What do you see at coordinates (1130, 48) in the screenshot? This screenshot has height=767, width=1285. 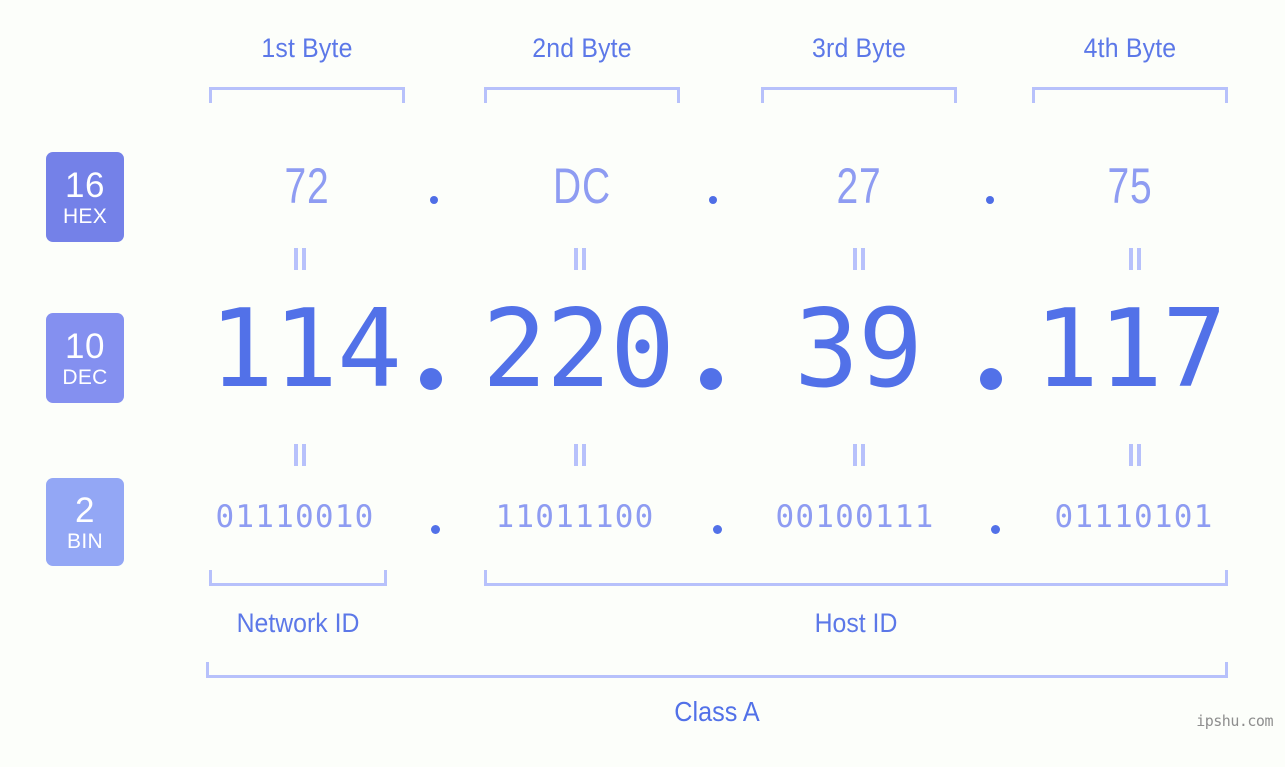 I see `byte-header-4: 4th Byte` at bounding box center [1130, 48].